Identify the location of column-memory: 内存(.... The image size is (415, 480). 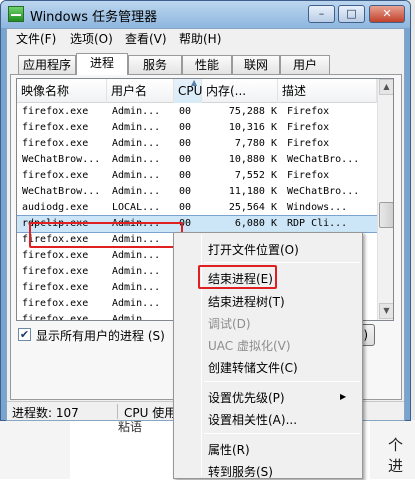
(240, 91).